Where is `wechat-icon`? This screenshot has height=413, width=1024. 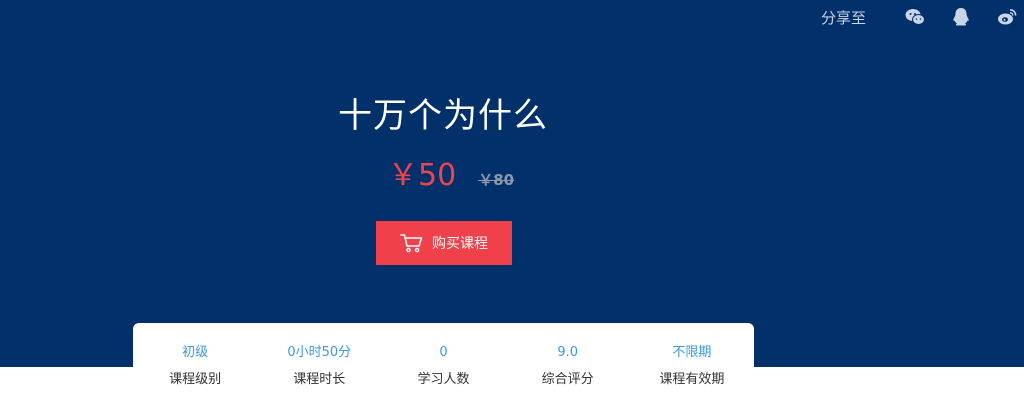
wechat-icon is located at coordinates (915, 17).